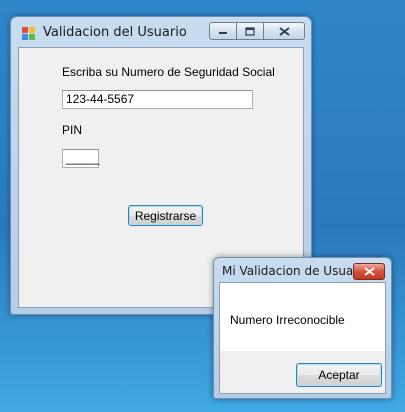 The height and width of the screenshot is (412, 405). I want to click on accept-button: Aceptar, so click(339, 375).